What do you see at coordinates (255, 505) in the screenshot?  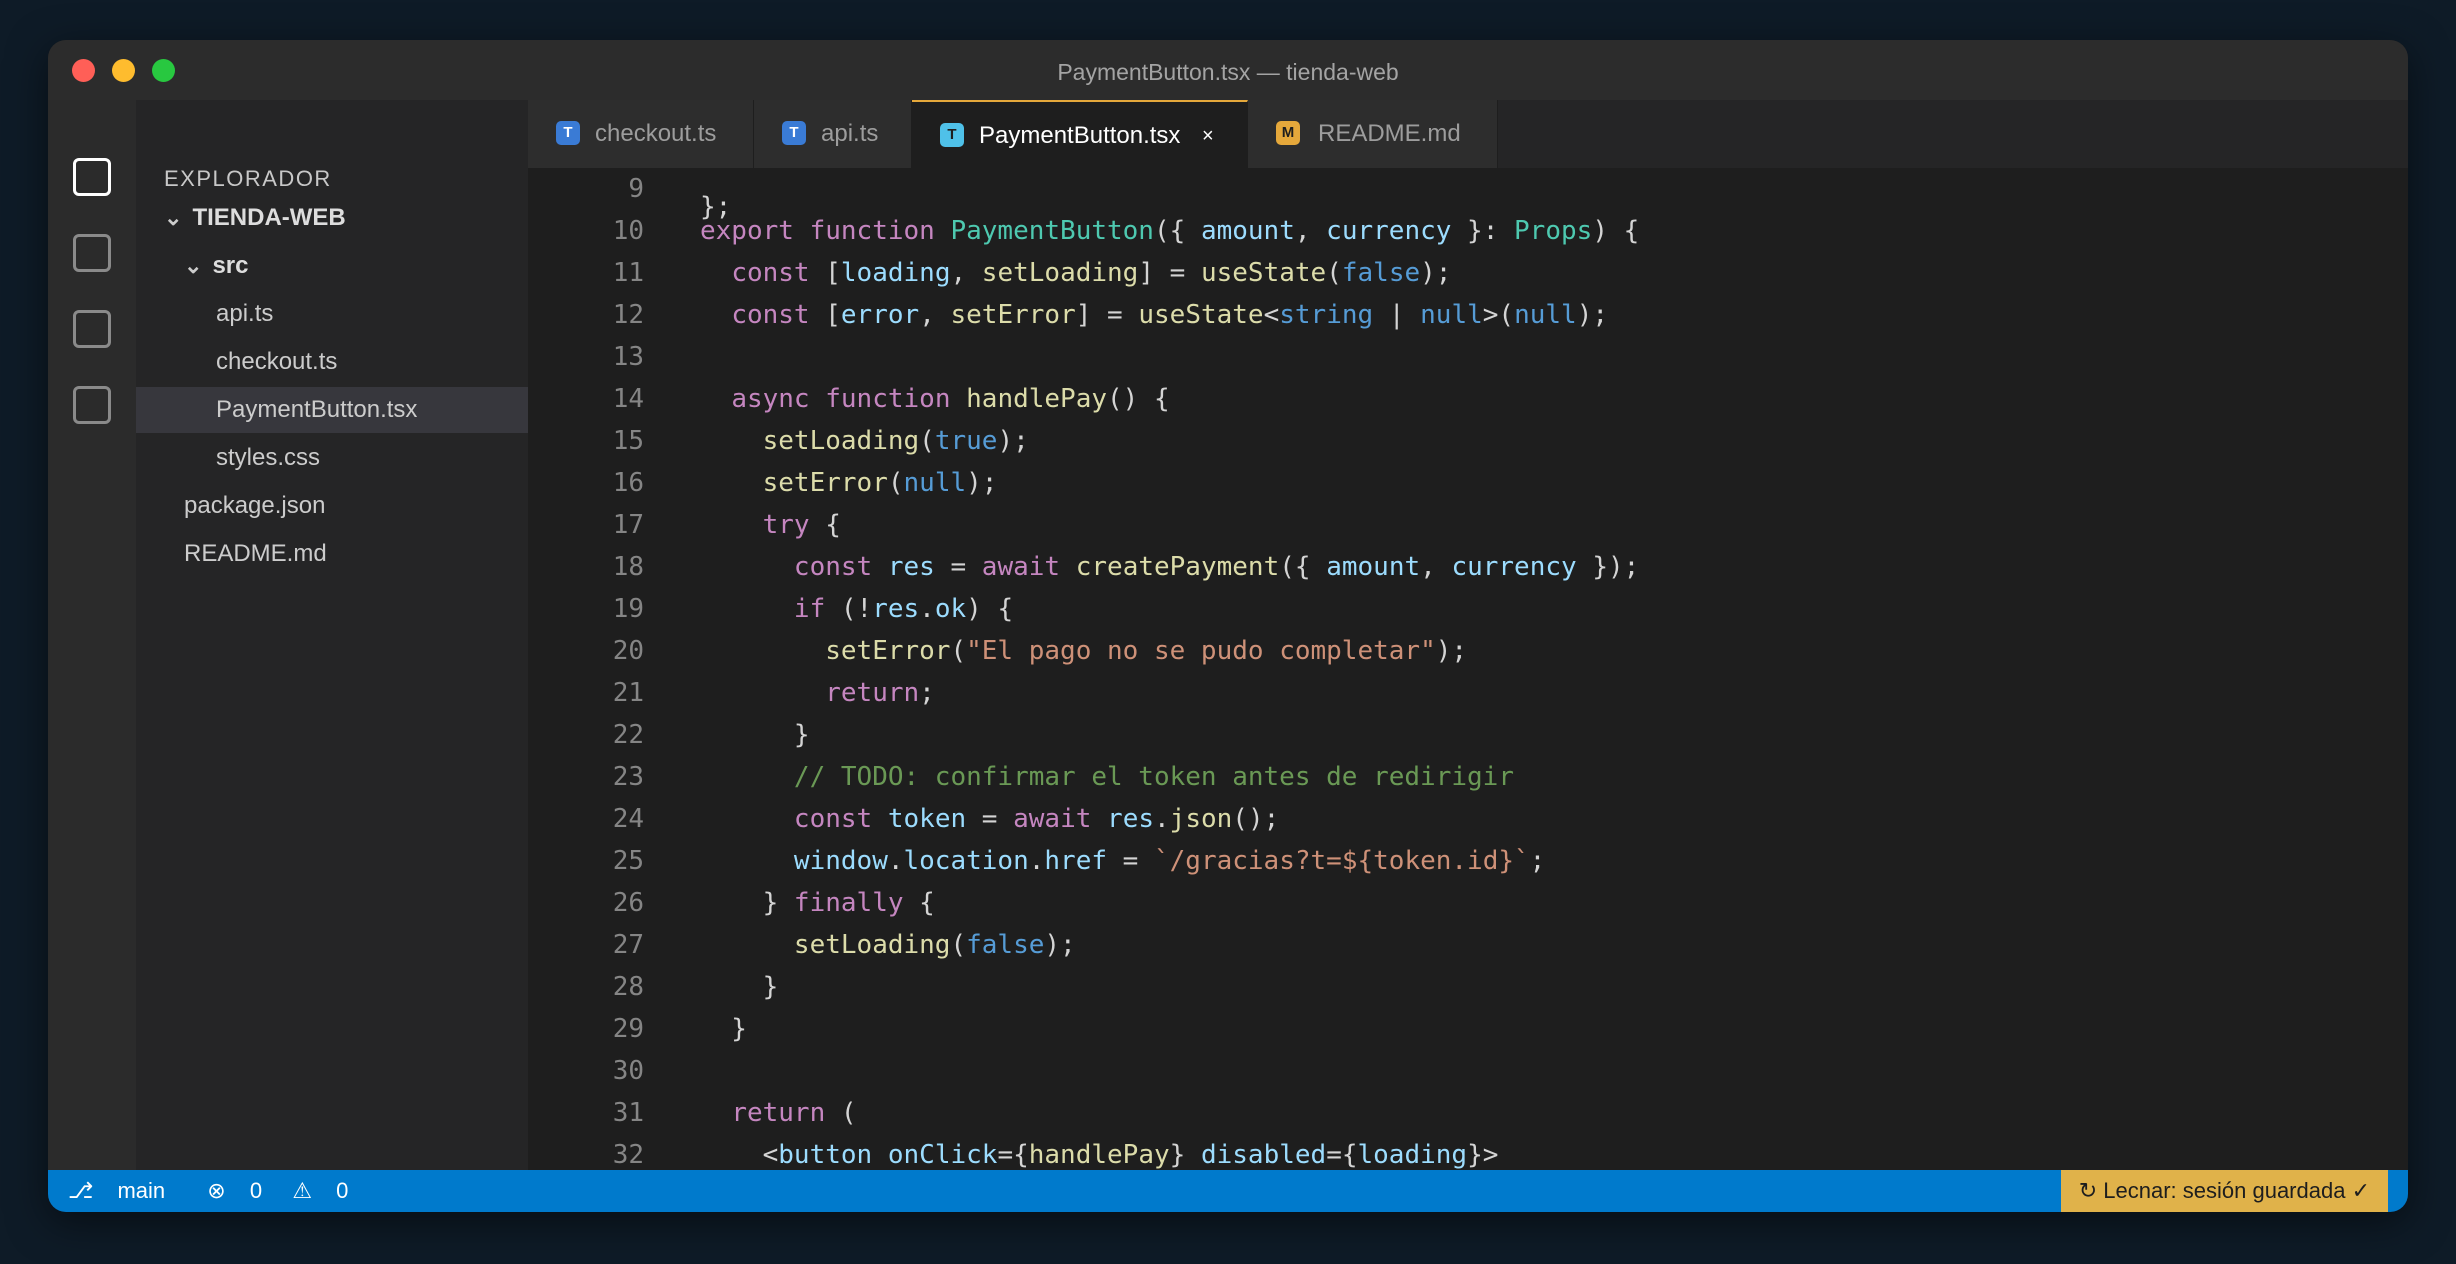 I see `tree-label: package.json` at bounding box center [255, 505].